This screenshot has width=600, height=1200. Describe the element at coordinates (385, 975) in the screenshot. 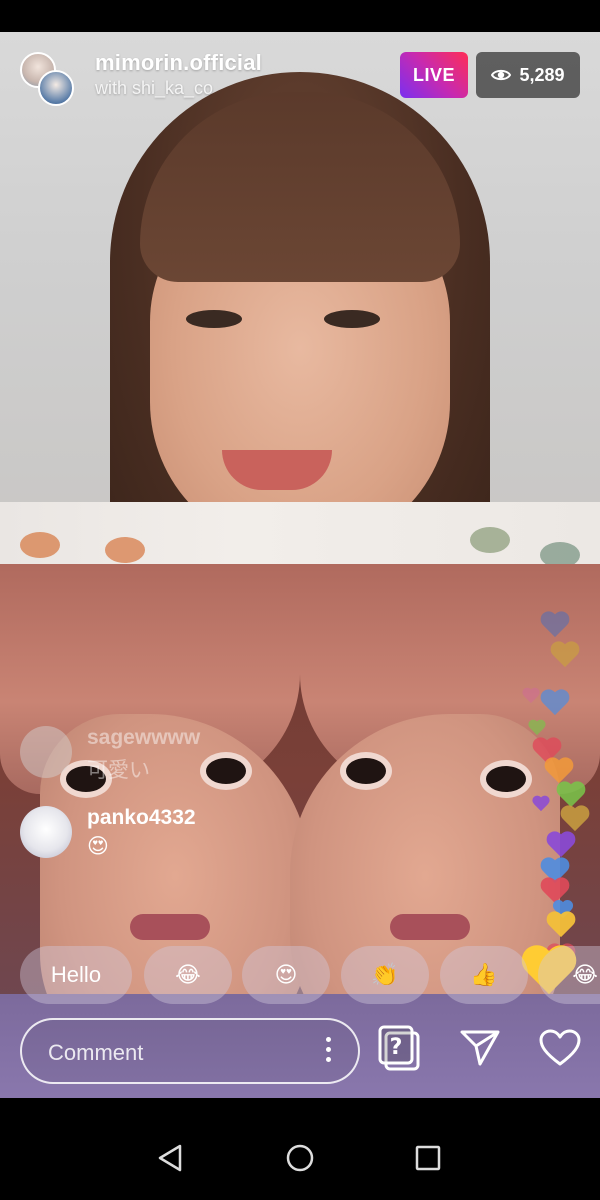

I see `quick-reply-clap: 👏` at that location.